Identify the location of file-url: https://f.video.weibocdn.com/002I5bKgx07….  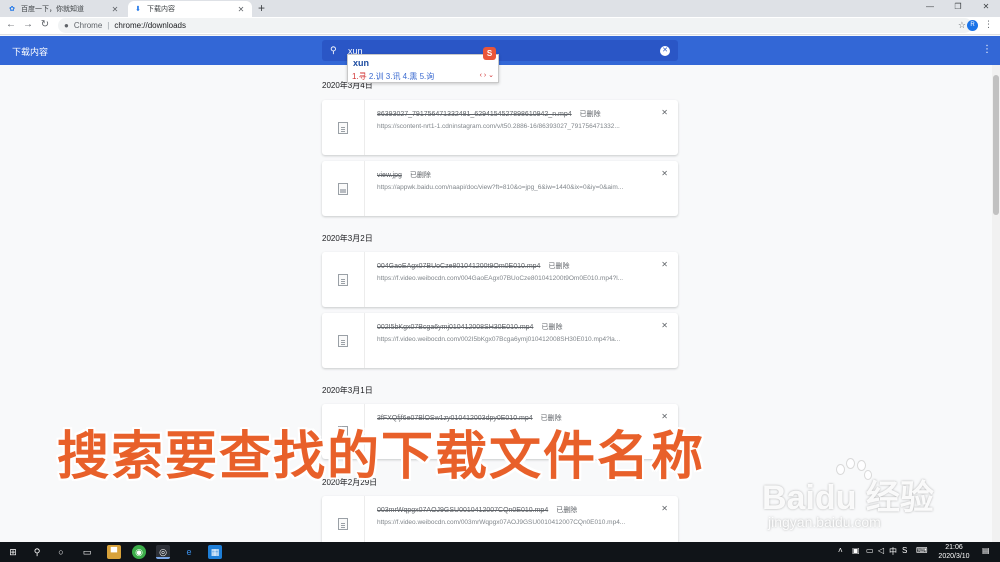
(519, 339).